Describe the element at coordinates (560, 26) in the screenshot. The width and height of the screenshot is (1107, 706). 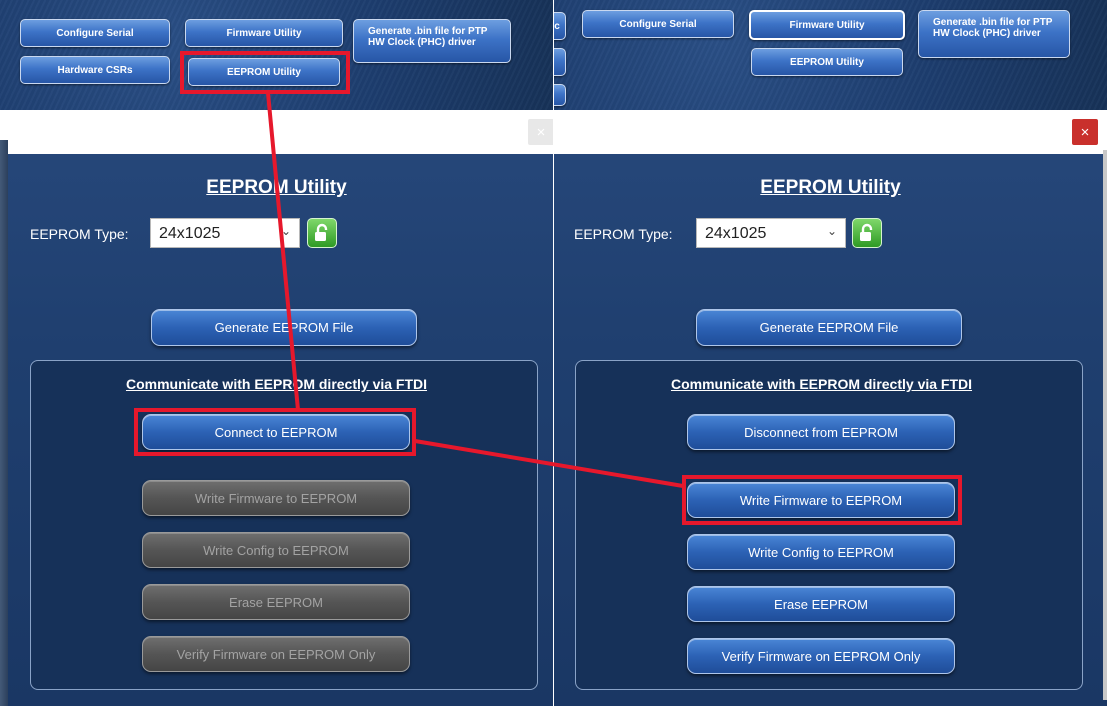
I see `clipped-toolbar-button: c` at that location.